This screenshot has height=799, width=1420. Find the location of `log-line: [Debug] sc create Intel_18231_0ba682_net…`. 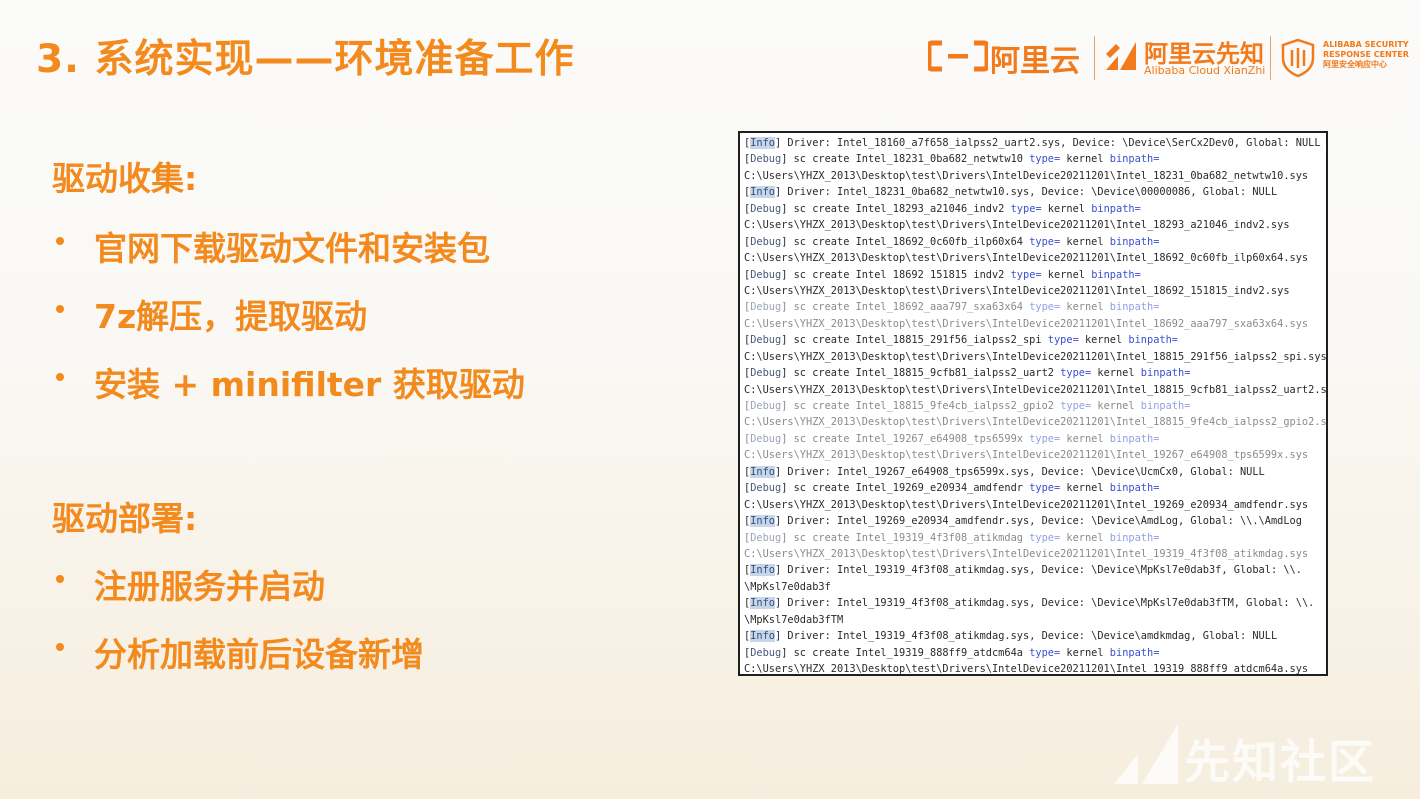

log-line: [Debug] sc create Intel_18231_0ba682_net… is located at coordinates (952, 159).